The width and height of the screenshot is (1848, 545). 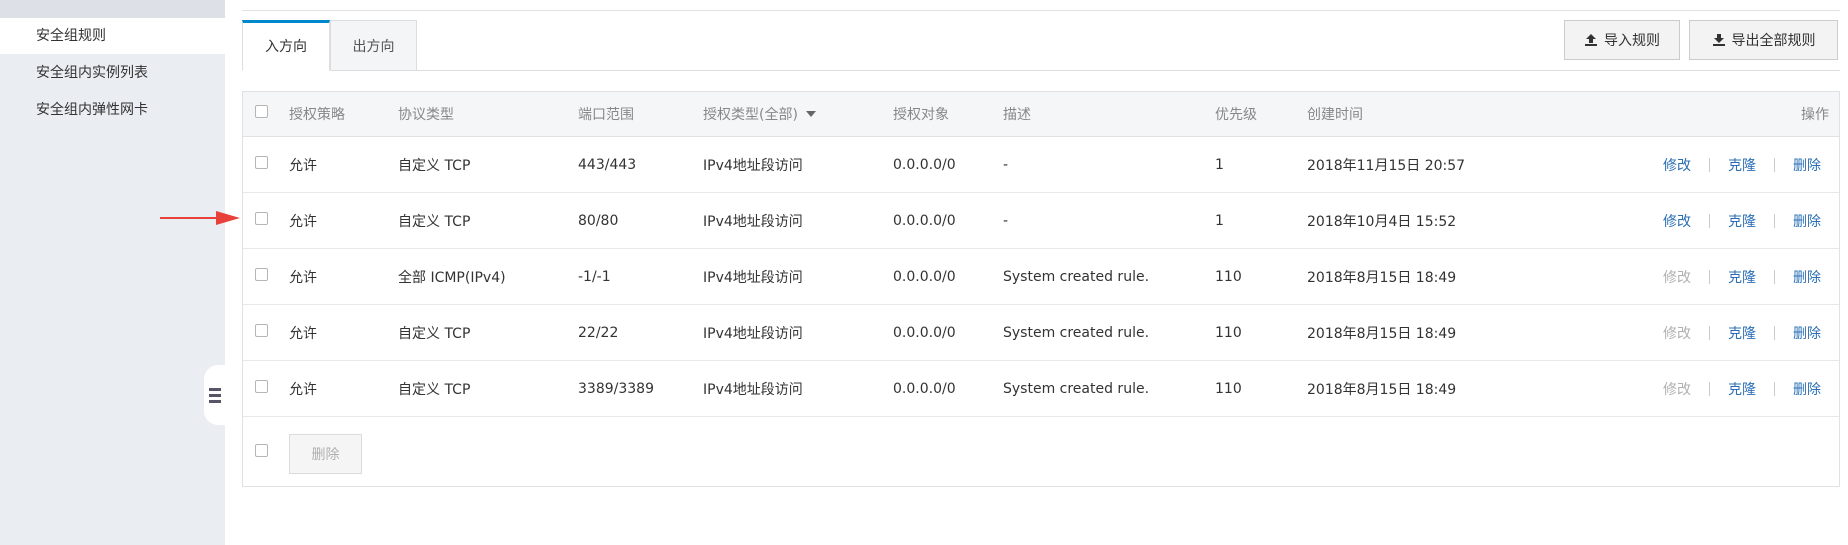 What do you see at coordinates (261, 111) in the screenshot?
I see `select-all-checkbox` at bounding box center [261, 111].